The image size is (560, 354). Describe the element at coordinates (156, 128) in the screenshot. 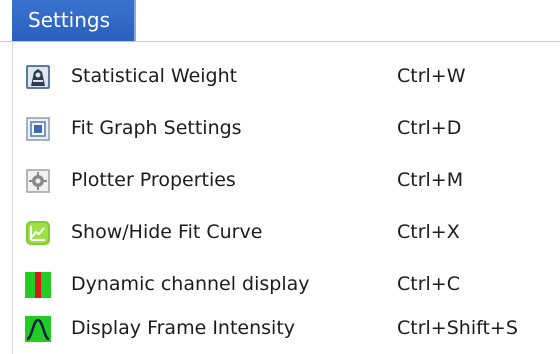

I see `menu-item-label: Fit Graph Settings` at that location.